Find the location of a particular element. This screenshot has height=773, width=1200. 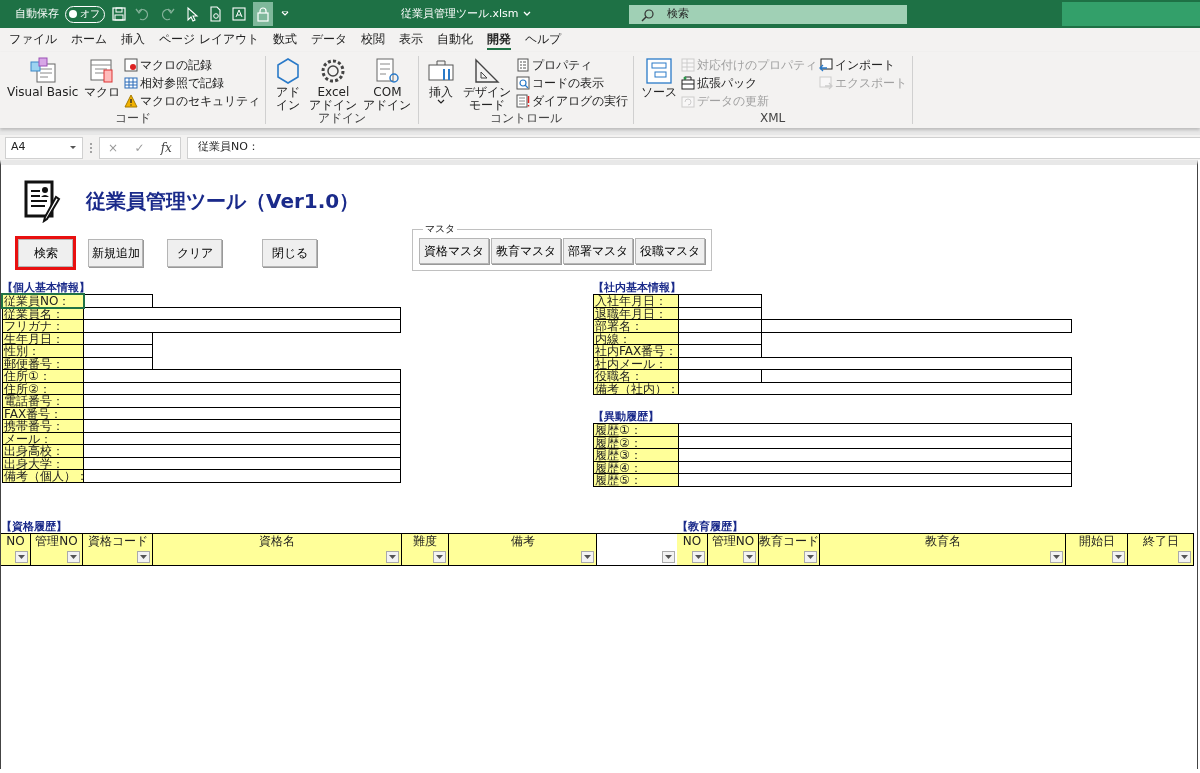

field-label: 電話番号： is located at coordinates (43, 401).